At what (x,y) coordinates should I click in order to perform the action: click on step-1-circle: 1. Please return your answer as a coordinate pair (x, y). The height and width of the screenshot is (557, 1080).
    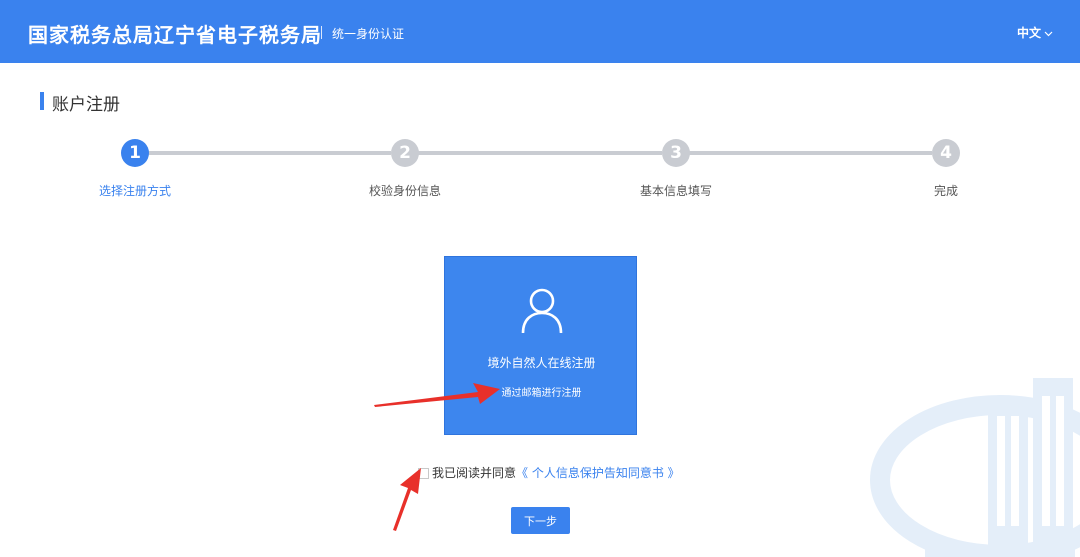
    Looking at the image, I should click on (135, 153).